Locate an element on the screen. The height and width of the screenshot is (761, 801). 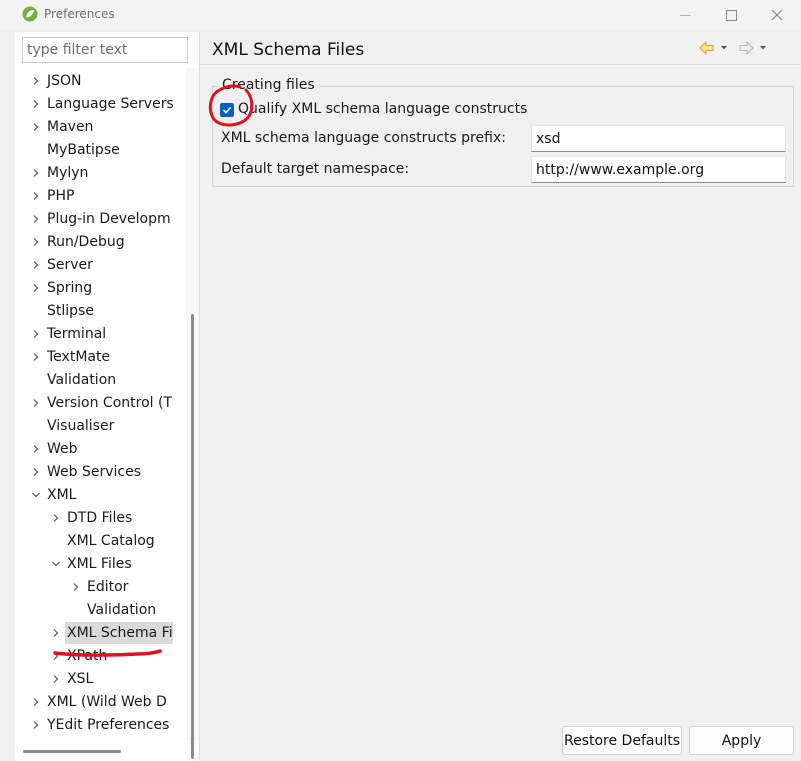
tree-item-label: MyBatipse is located at coordinates (83, 150).